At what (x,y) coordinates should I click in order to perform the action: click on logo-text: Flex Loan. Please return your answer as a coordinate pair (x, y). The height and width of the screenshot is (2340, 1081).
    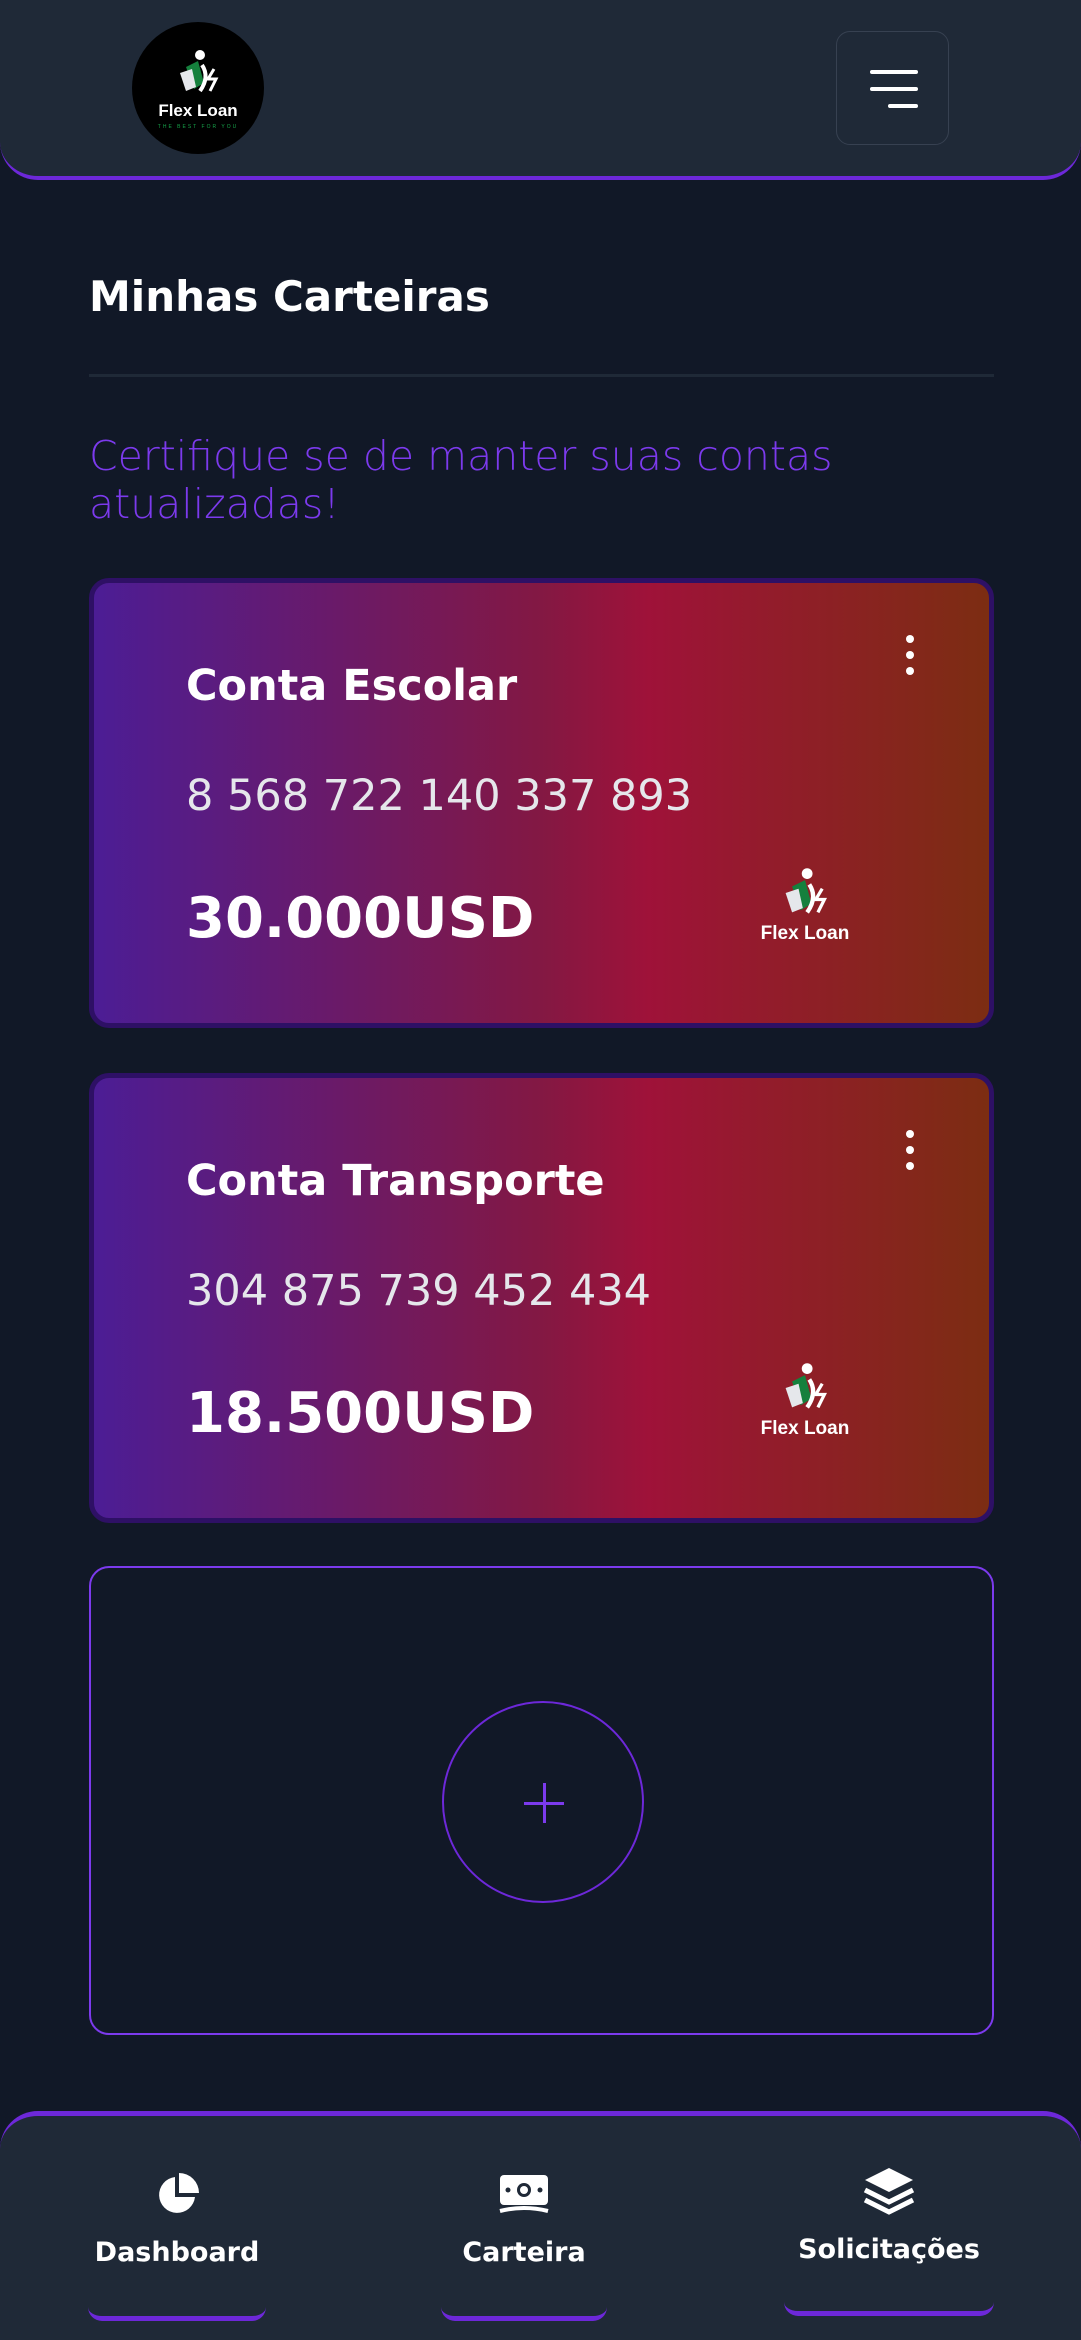
    Looking at the image, I should click on (198, 110).